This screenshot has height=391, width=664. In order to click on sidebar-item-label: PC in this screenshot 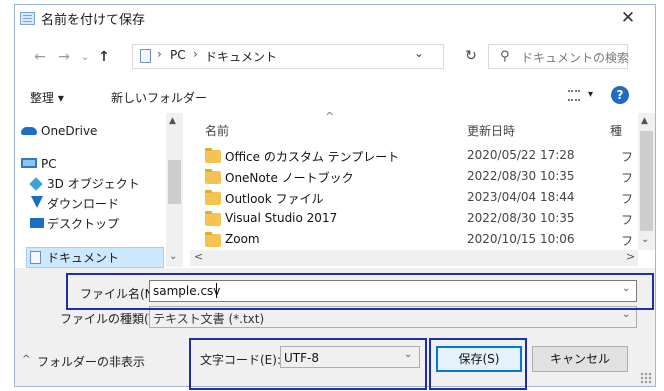, I will do `click(49, 164)`.